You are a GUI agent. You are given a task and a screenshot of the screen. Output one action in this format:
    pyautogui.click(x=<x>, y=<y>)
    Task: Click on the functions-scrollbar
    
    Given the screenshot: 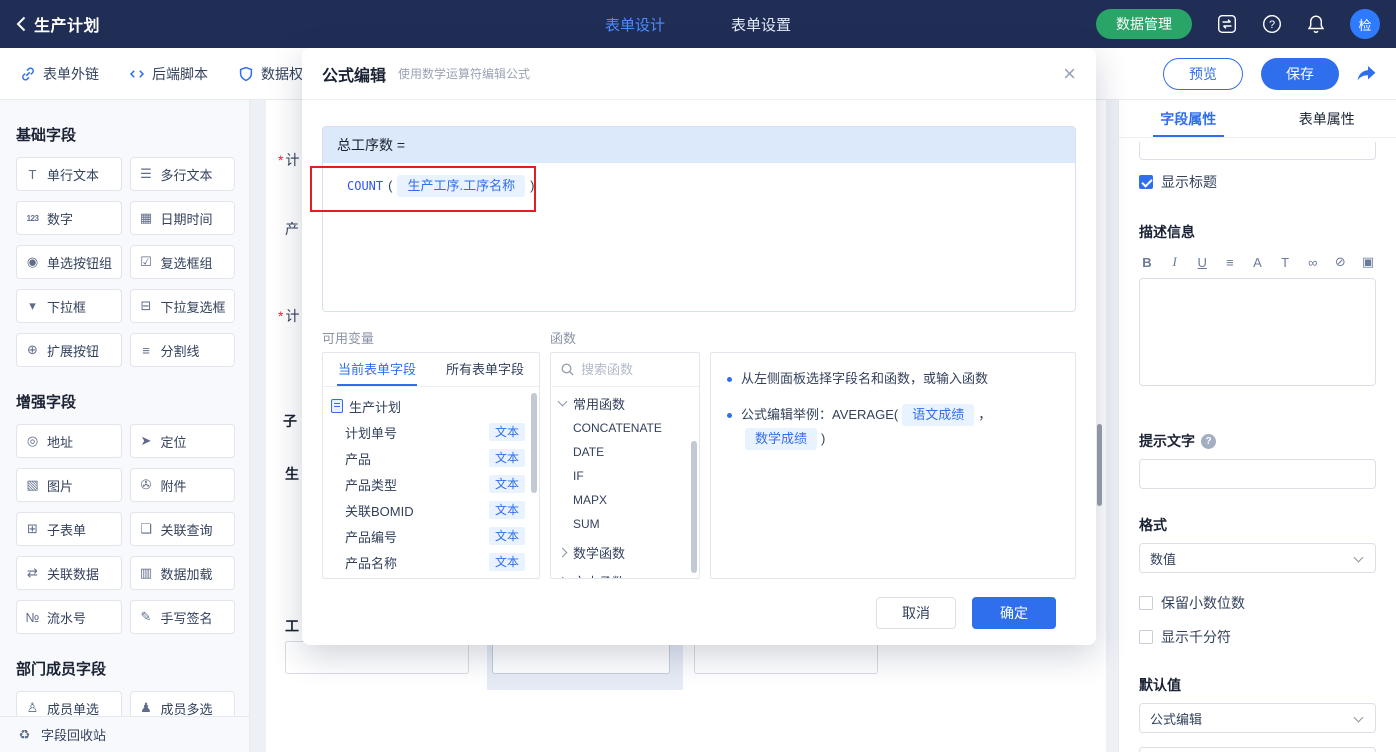 What is the action you would take?
    pyautogui.click(x=694, y=507)
    